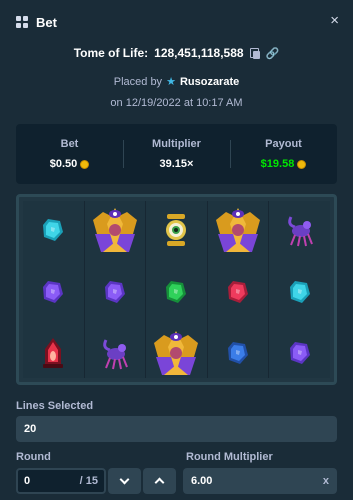  I want to click on game-name: Tome of Life:, so click(111, 53).